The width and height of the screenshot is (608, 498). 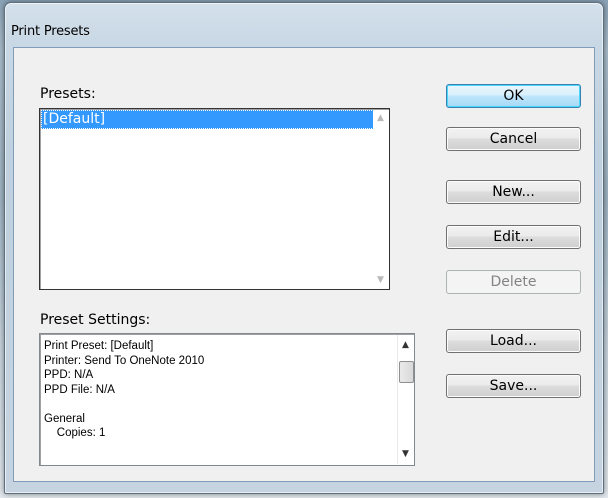 What do you see at coordinates (79, 389) in the screenshot?
I see `settings-line: PPD File: N/A` at bounding box center [79, 389].